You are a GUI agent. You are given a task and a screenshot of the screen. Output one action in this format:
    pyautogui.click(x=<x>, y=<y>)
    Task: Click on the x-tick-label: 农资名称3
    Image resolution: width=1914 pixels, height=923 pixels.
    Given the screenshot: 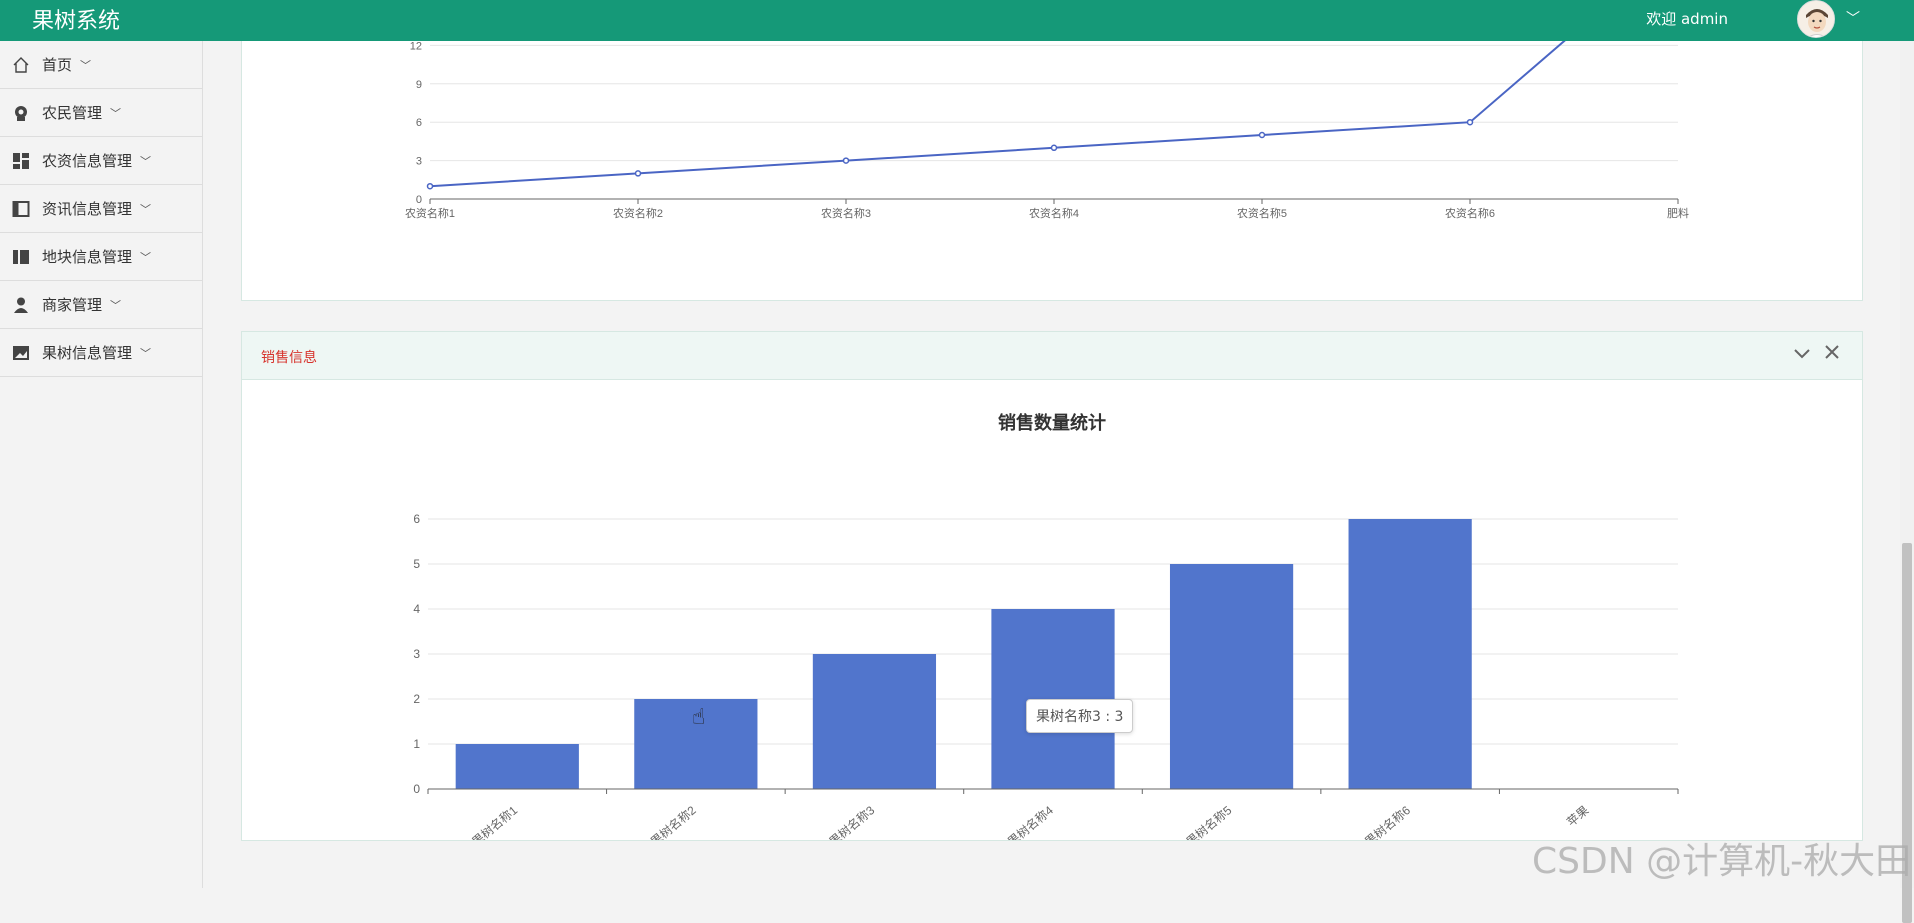 What is the action you would take?
    pyautogui.click(x=846, y=213)
    